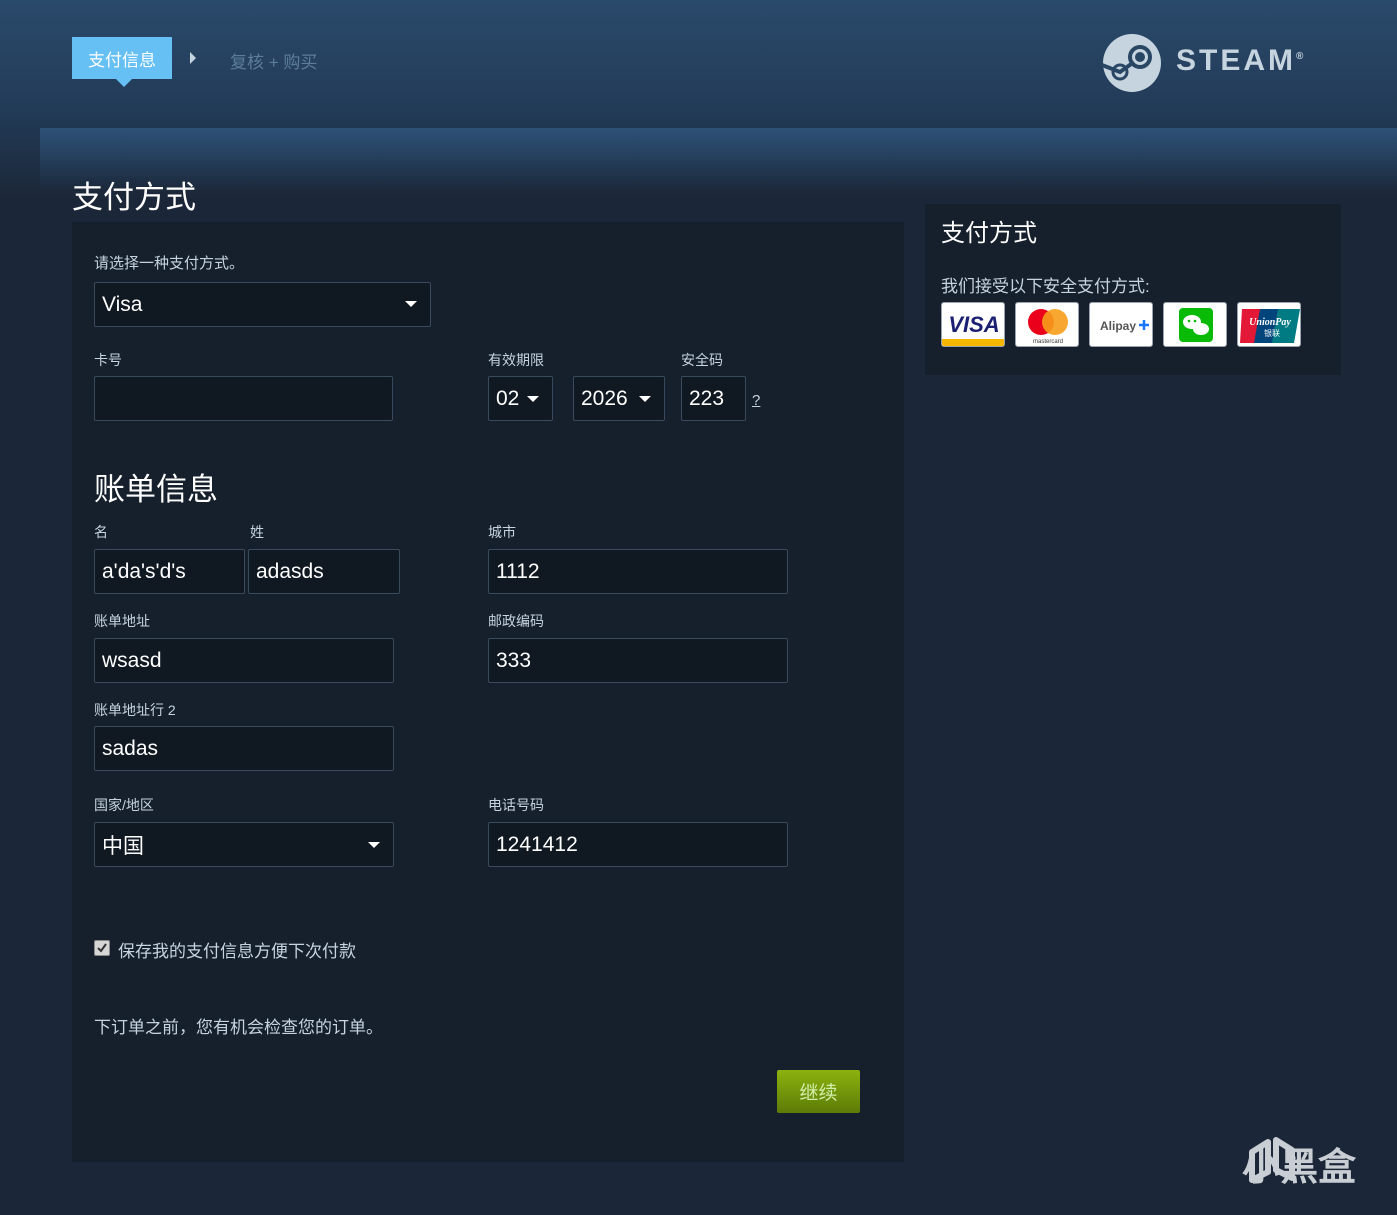 This screenshot has height=1215, width=1397. I want to click on last-name-label: 姓, so click(257, 532).